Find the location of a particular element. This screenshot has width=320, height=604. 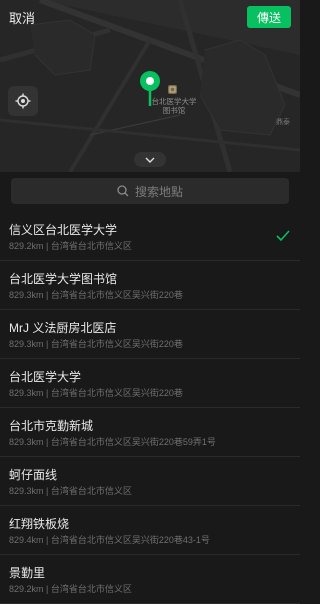

place-address: 829.4km | 台湾省台北市信义区吴兴街220巷43-1号 is located at coordinates (109, 540).